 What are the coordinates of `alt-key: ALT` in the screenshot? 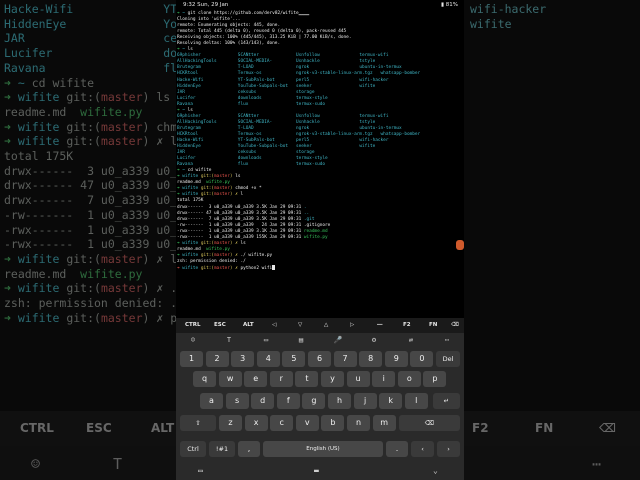 It's located at (248, 325).